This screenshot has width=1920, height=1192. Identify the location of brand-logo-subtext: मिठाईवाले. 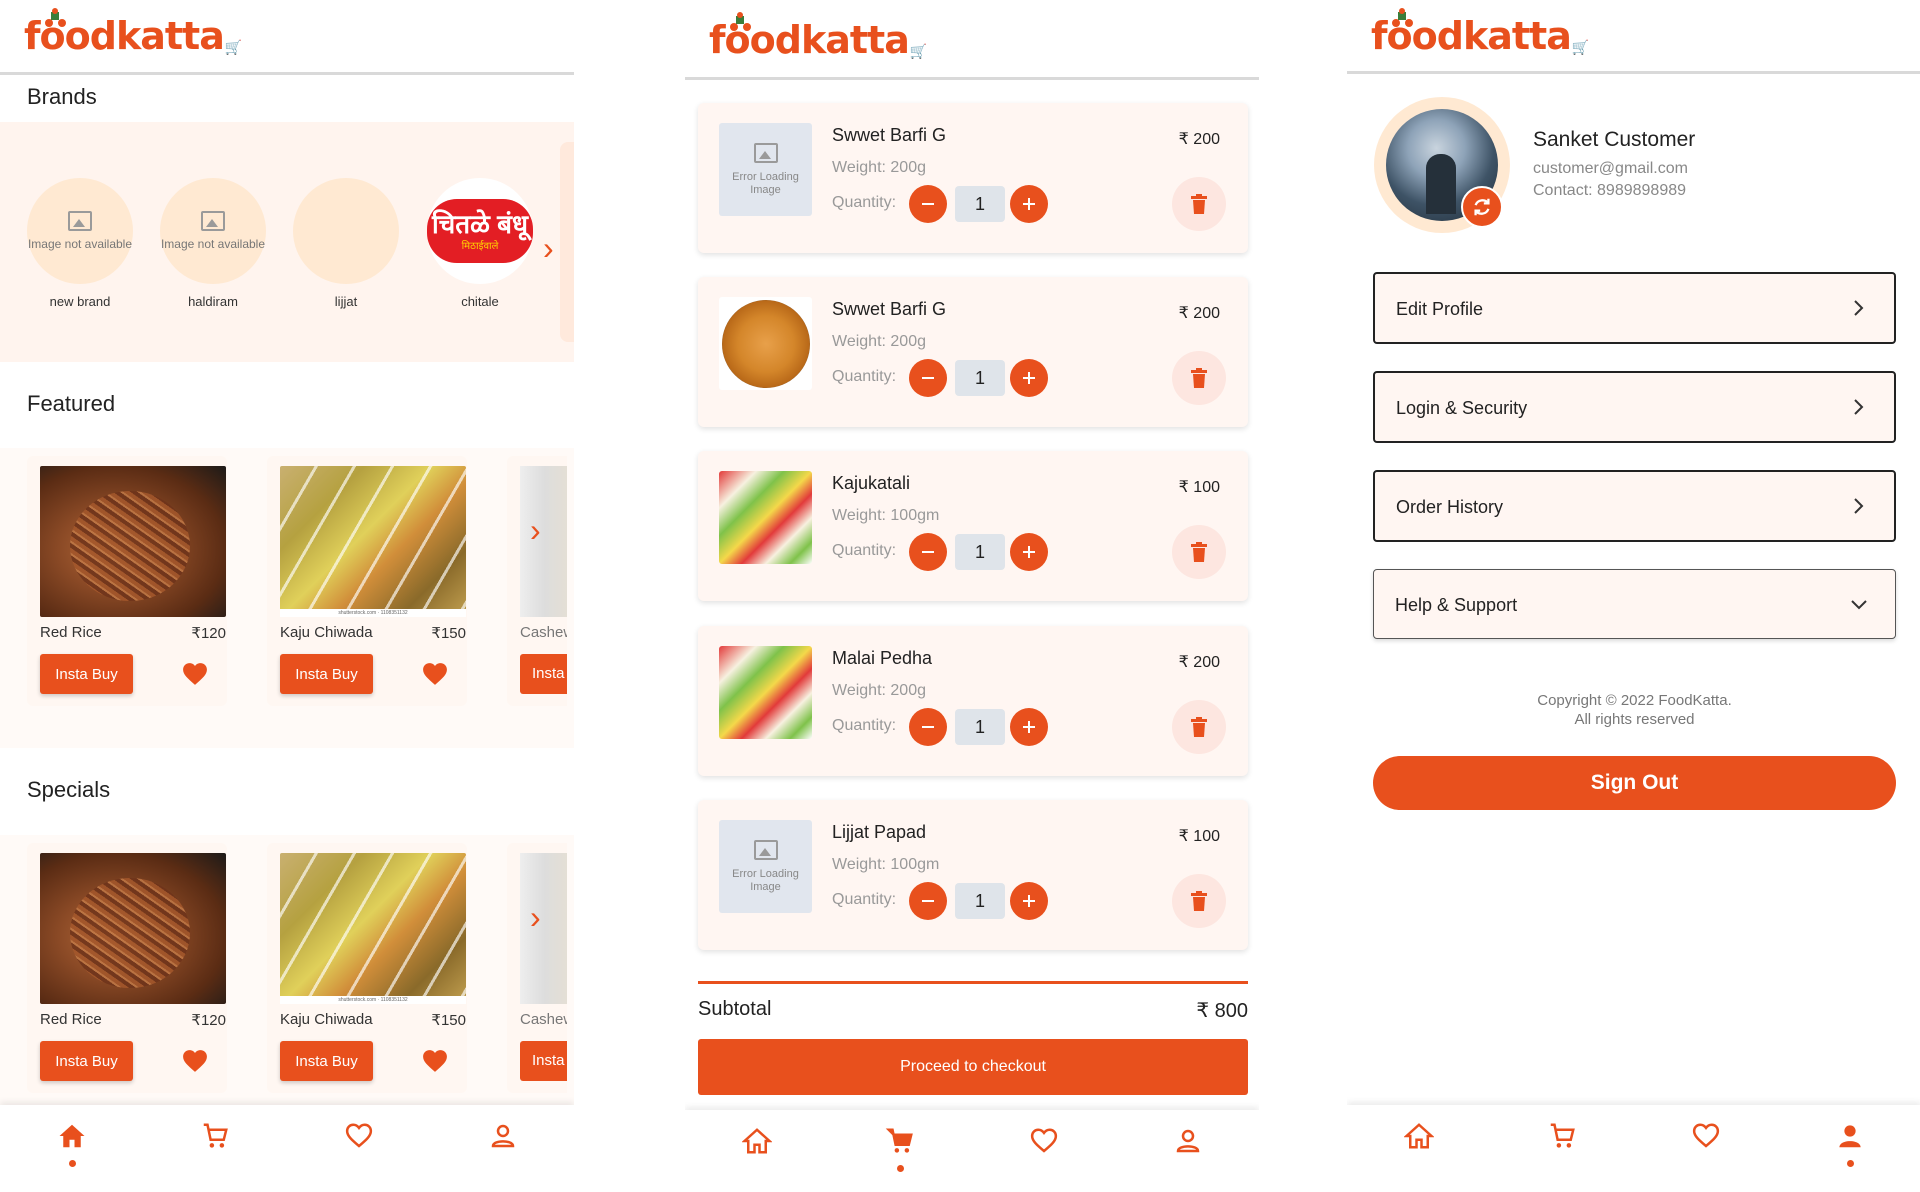
(480, 246).